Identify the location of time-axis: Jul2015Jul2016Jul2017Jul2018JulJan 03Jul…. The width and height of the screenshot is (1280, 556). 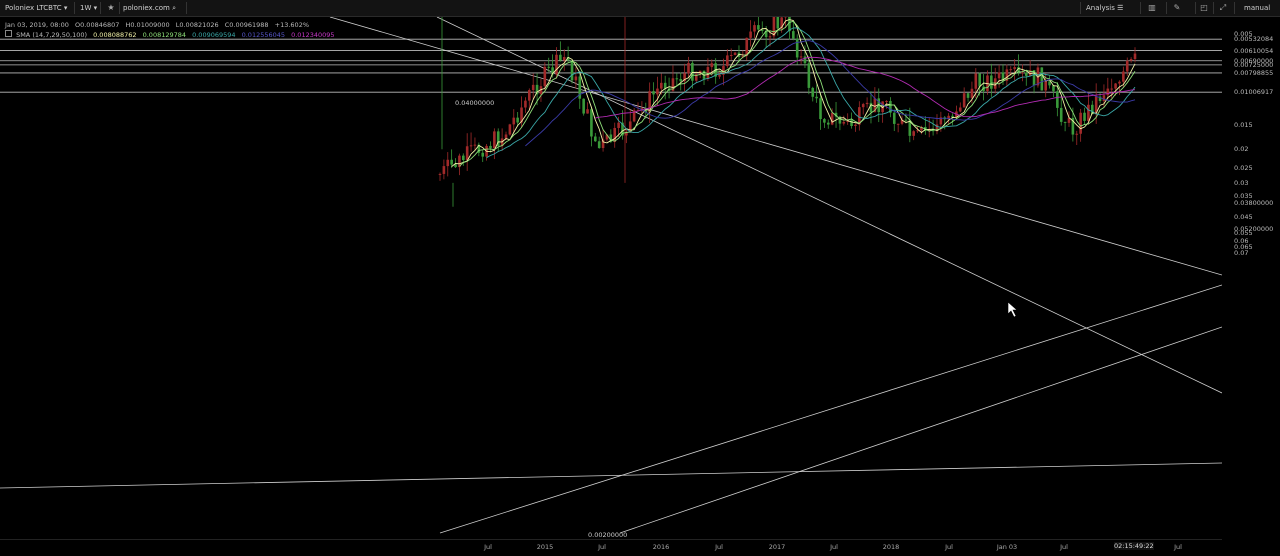
(611, 547).